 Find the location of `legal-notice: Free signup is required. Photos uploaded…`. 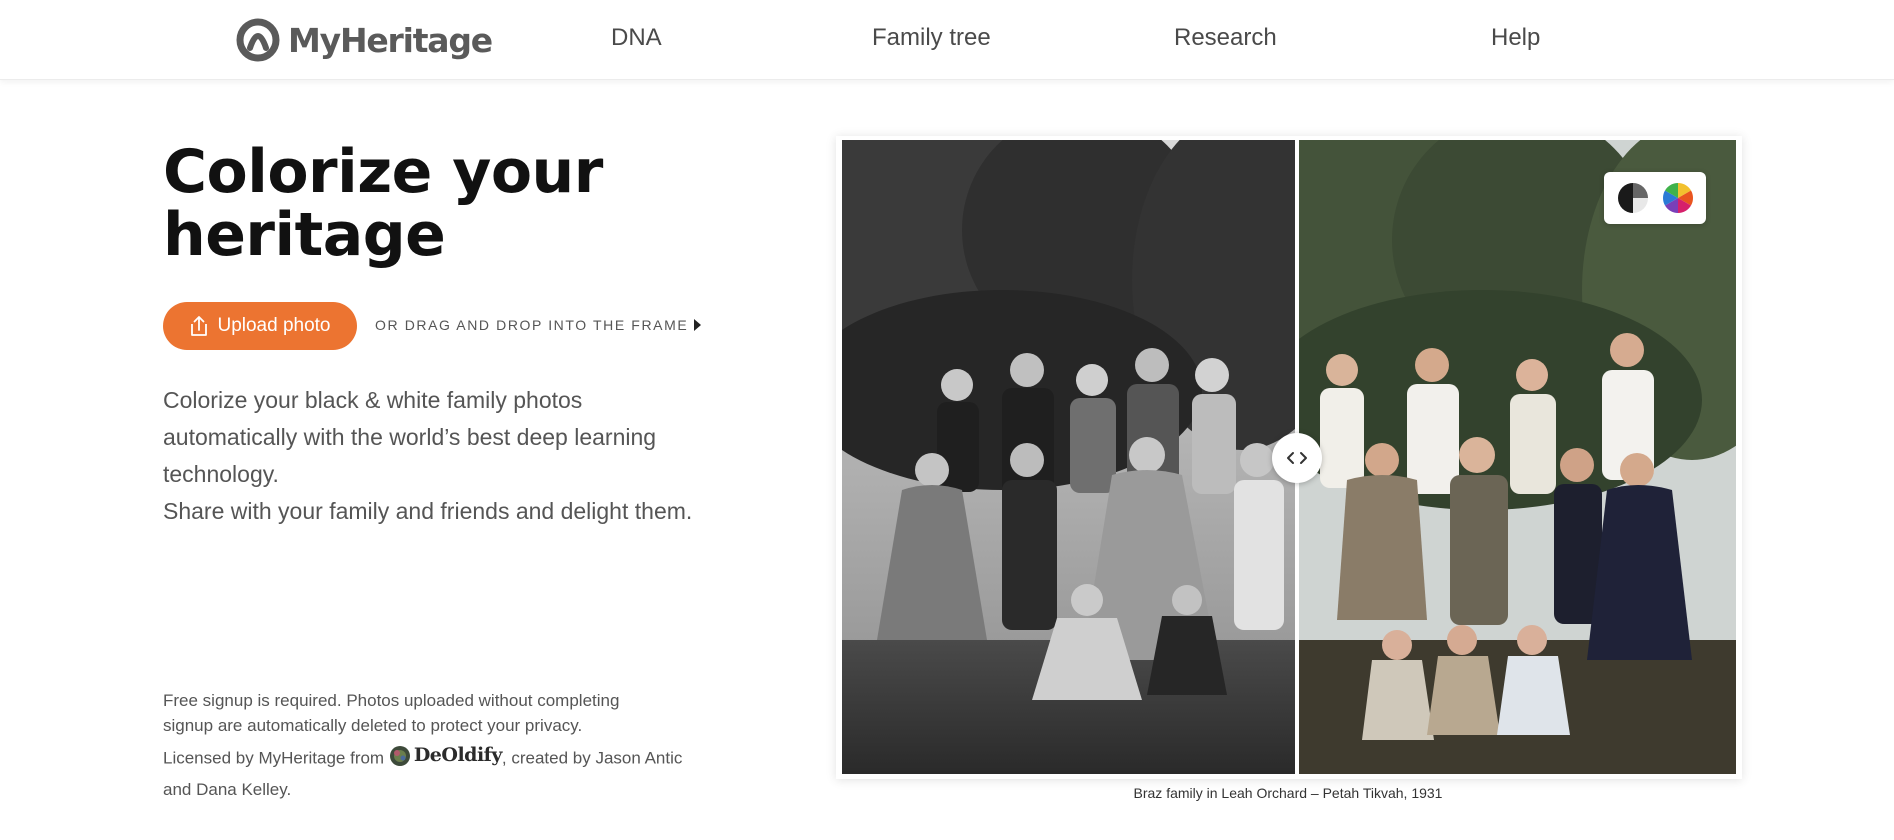

legal-notice: Free signup is required. Photos uploaded… is located at coordinates (443, 746).